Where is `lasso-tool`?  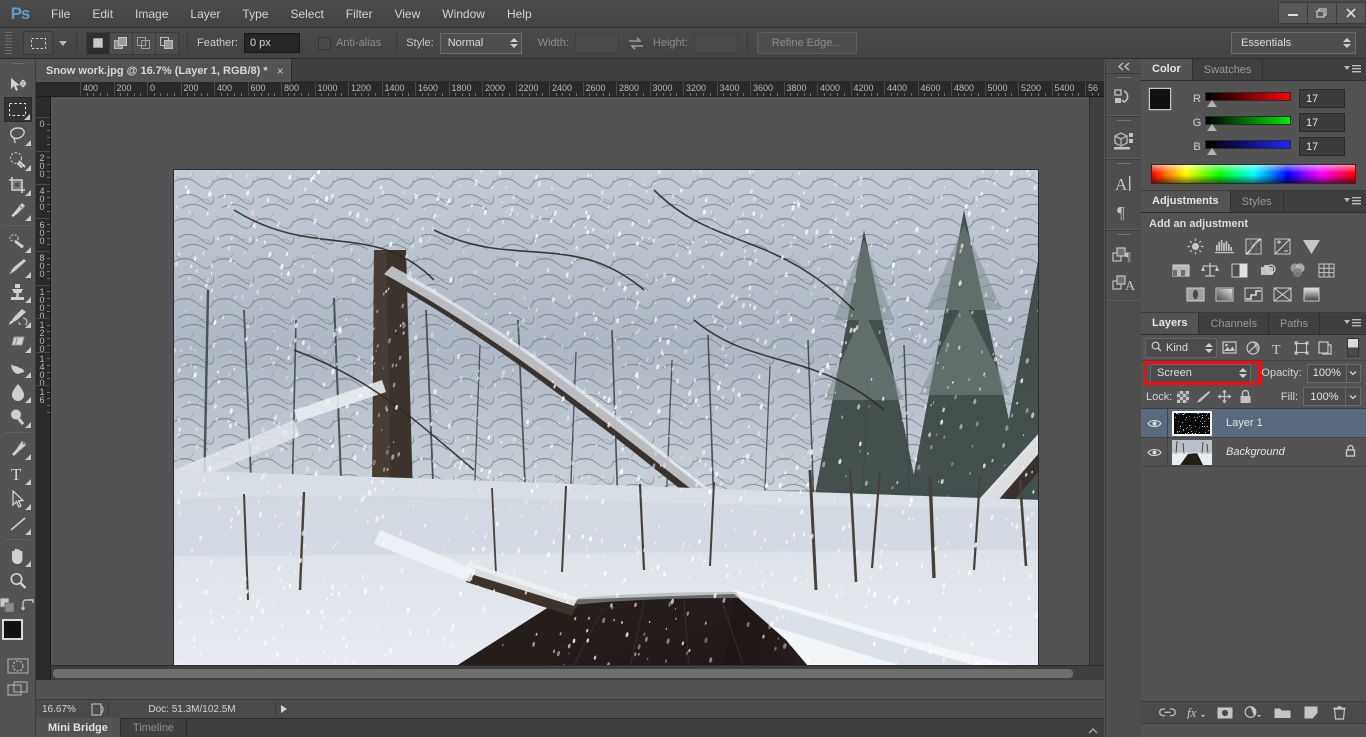
lasso-tool is located at coordinates (18, 134).